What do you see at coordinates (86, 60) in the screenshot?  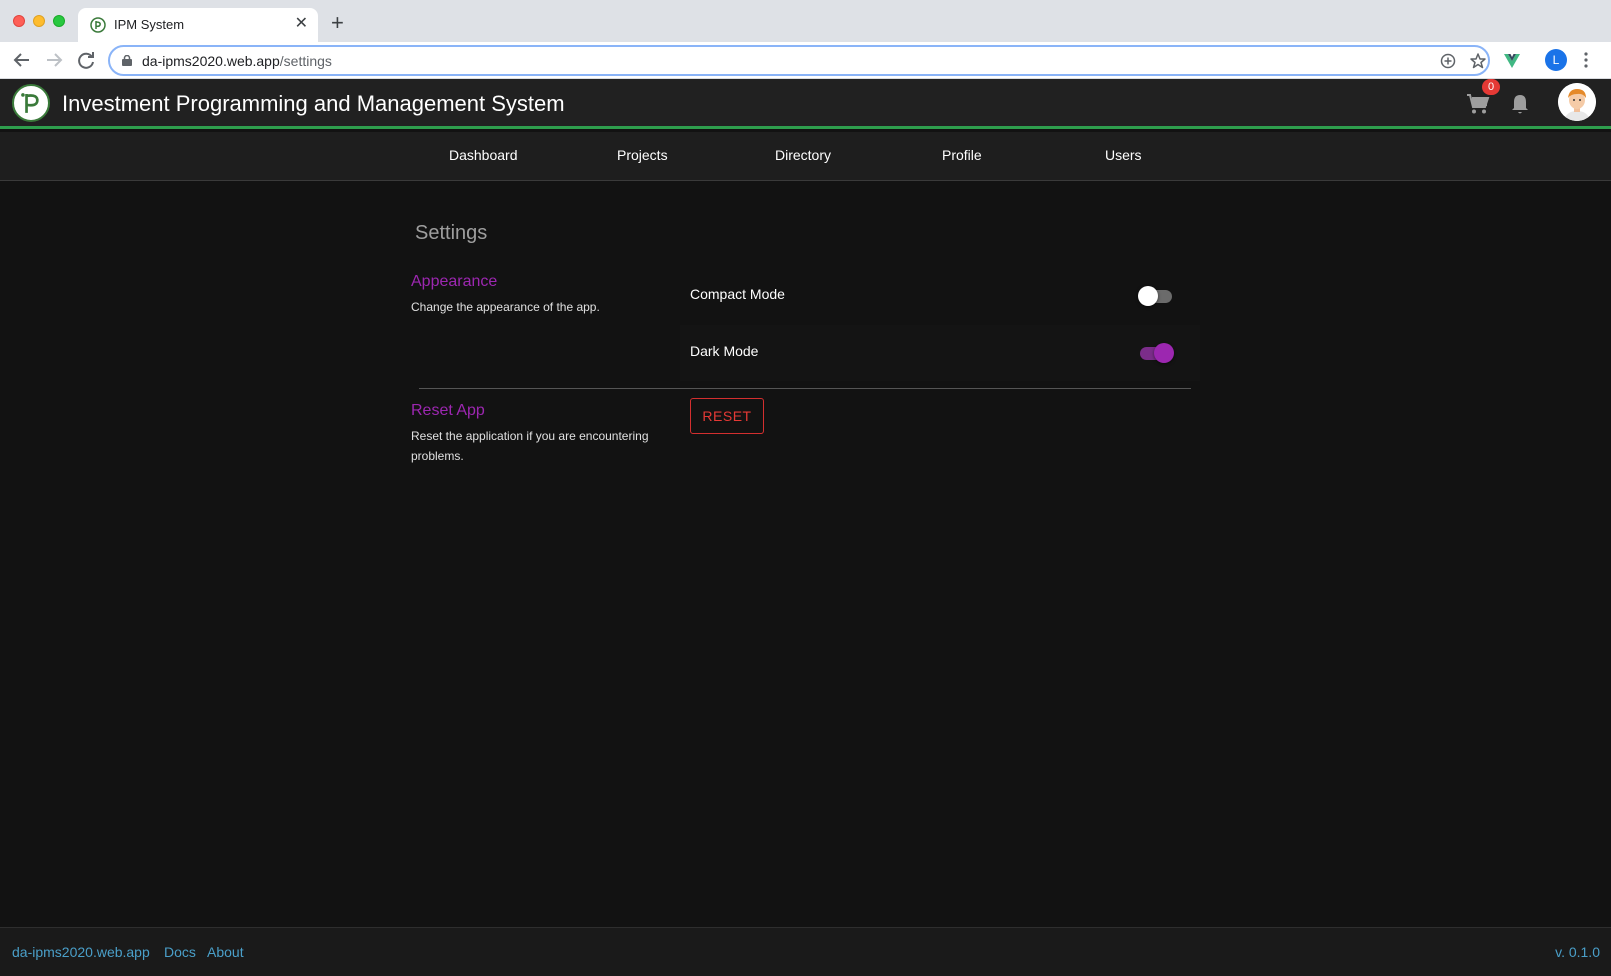 I see `reload-icon` at bounding box center [86, 60].